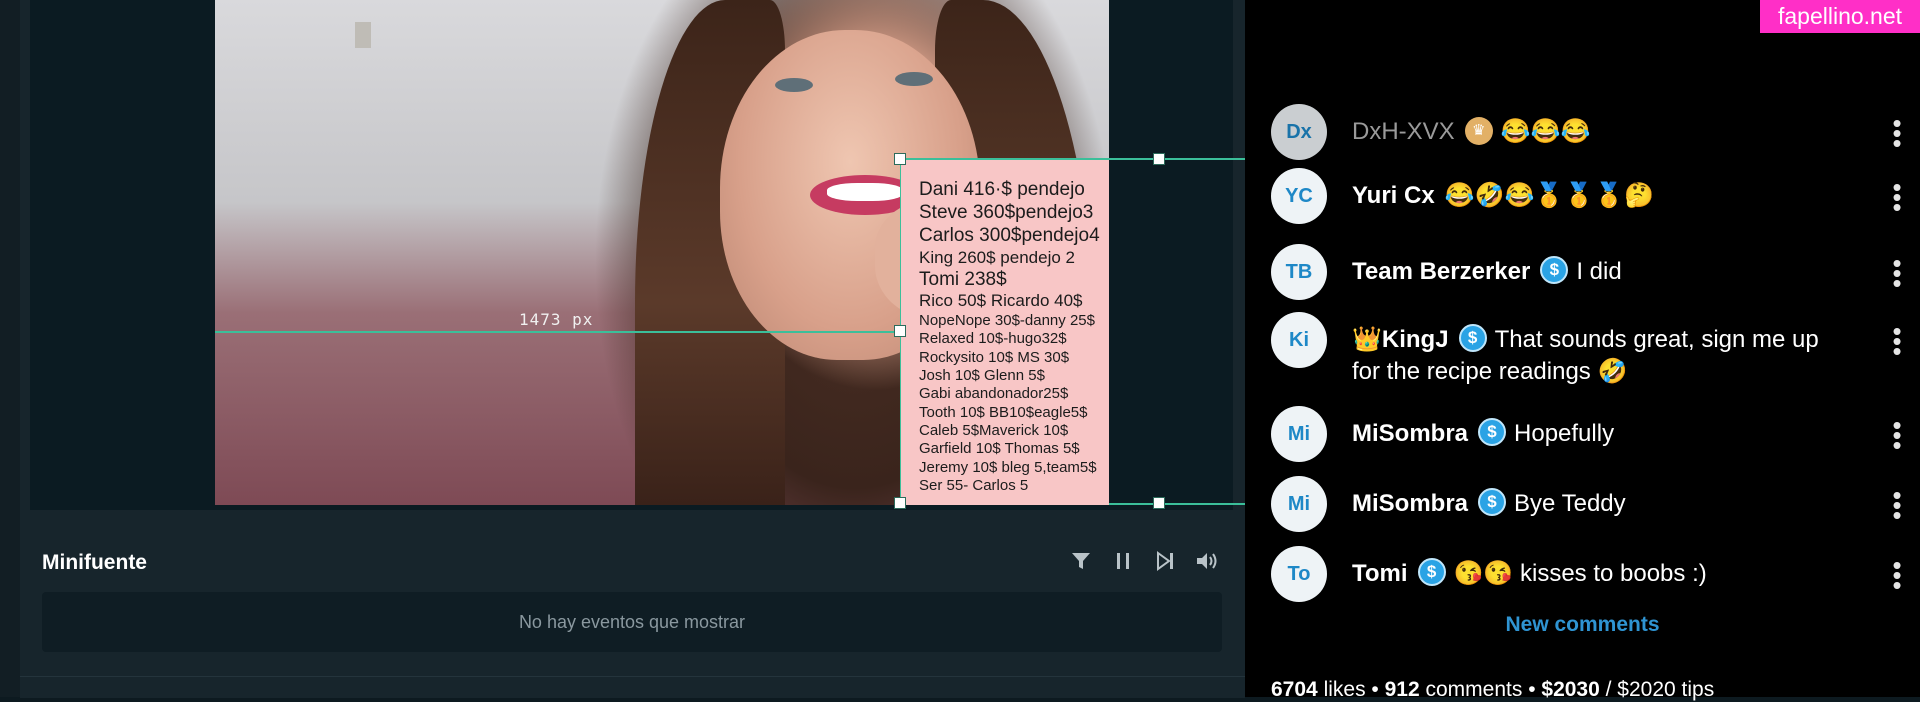 The width and height of the screenshot is (1920, 702). I want to click on comments-count: 912, so click(1402, 689).